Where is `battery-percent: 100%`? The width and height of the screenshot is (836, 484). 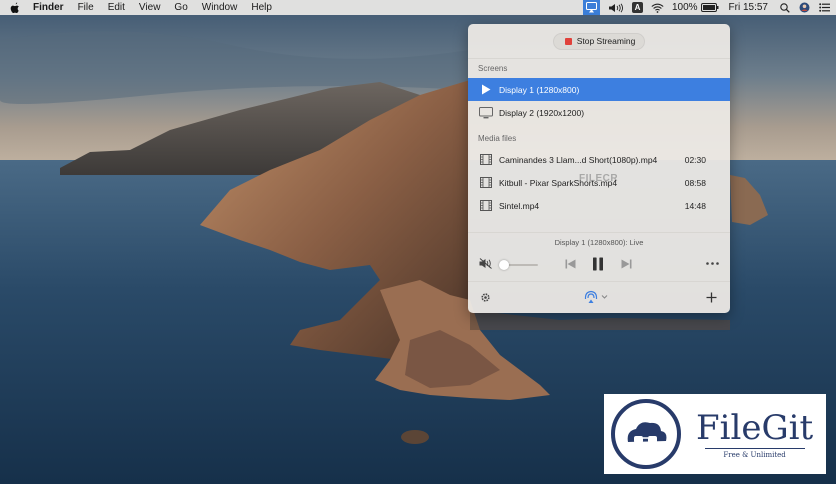
battery-percent: 100% is located at coordinates (685, 7).